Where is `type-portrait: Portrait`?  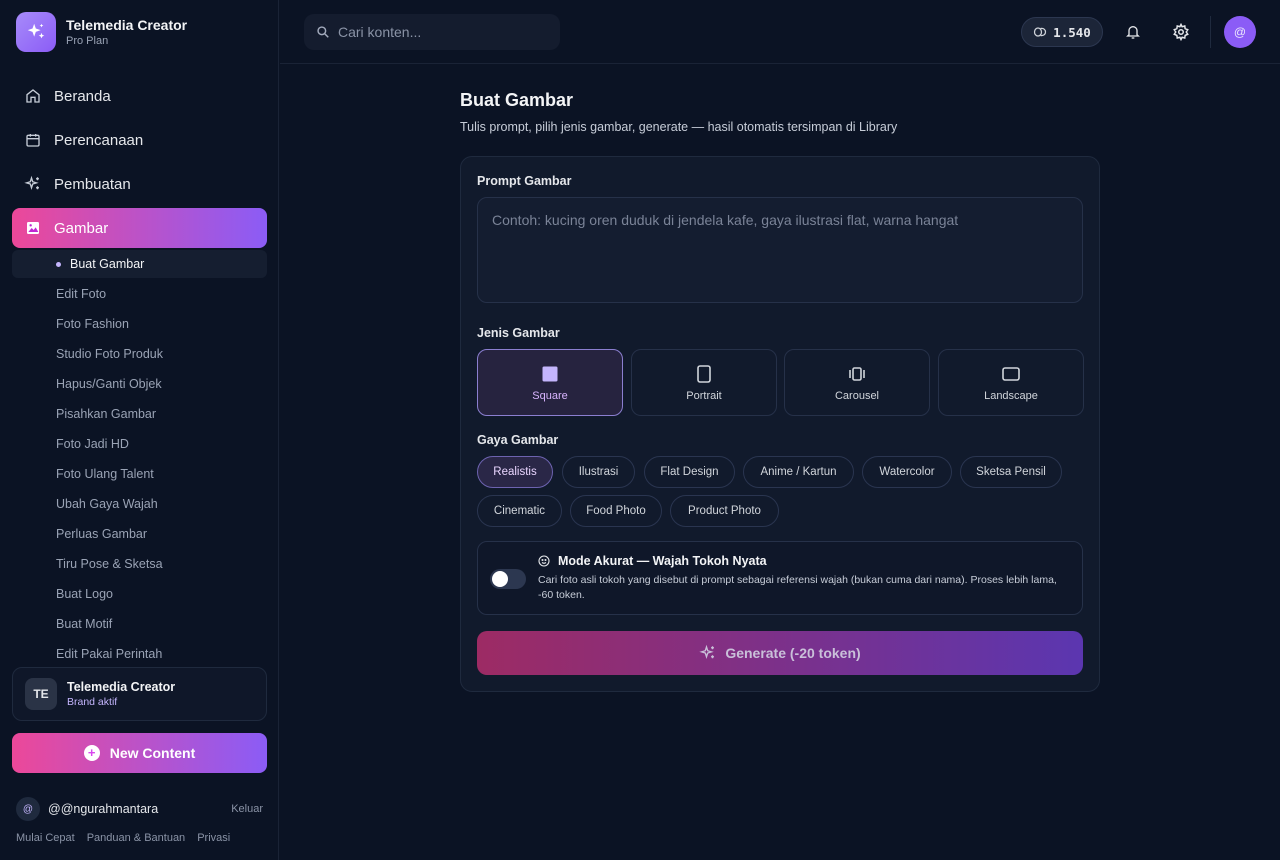
type-portrait: Portrait is located at coordinates (704, 382).